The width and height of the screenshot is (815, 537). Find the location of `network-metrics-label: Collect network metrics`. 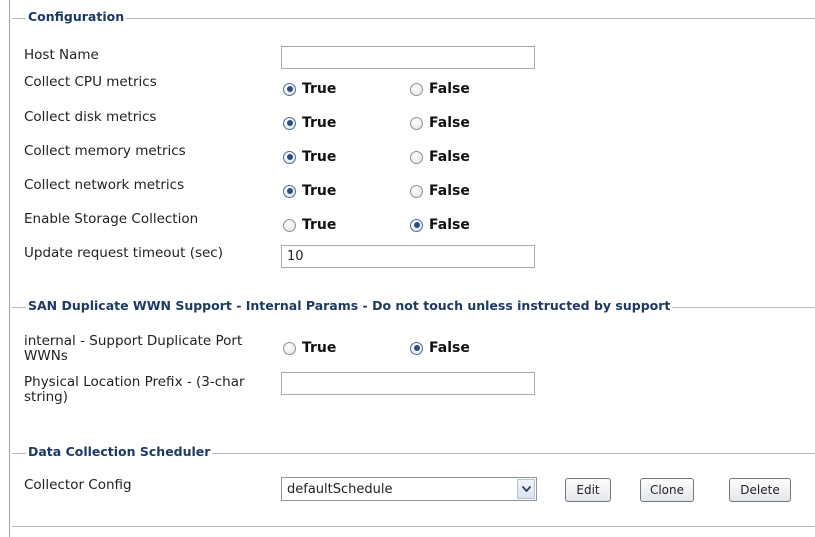

network-metrics-label: Collect network metrics is located at coordinates (104, 185).